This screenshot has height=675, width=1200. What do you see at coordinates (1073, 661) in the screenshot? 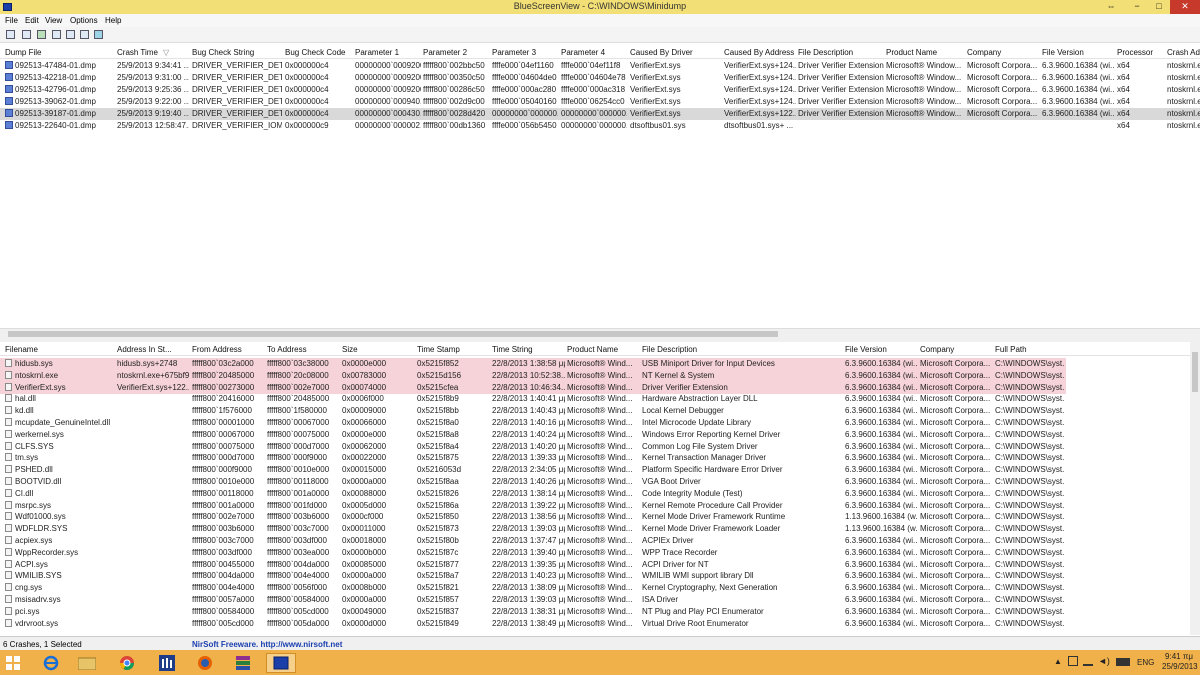
I see `action-center-icon` at bounding box center [1073, 661].